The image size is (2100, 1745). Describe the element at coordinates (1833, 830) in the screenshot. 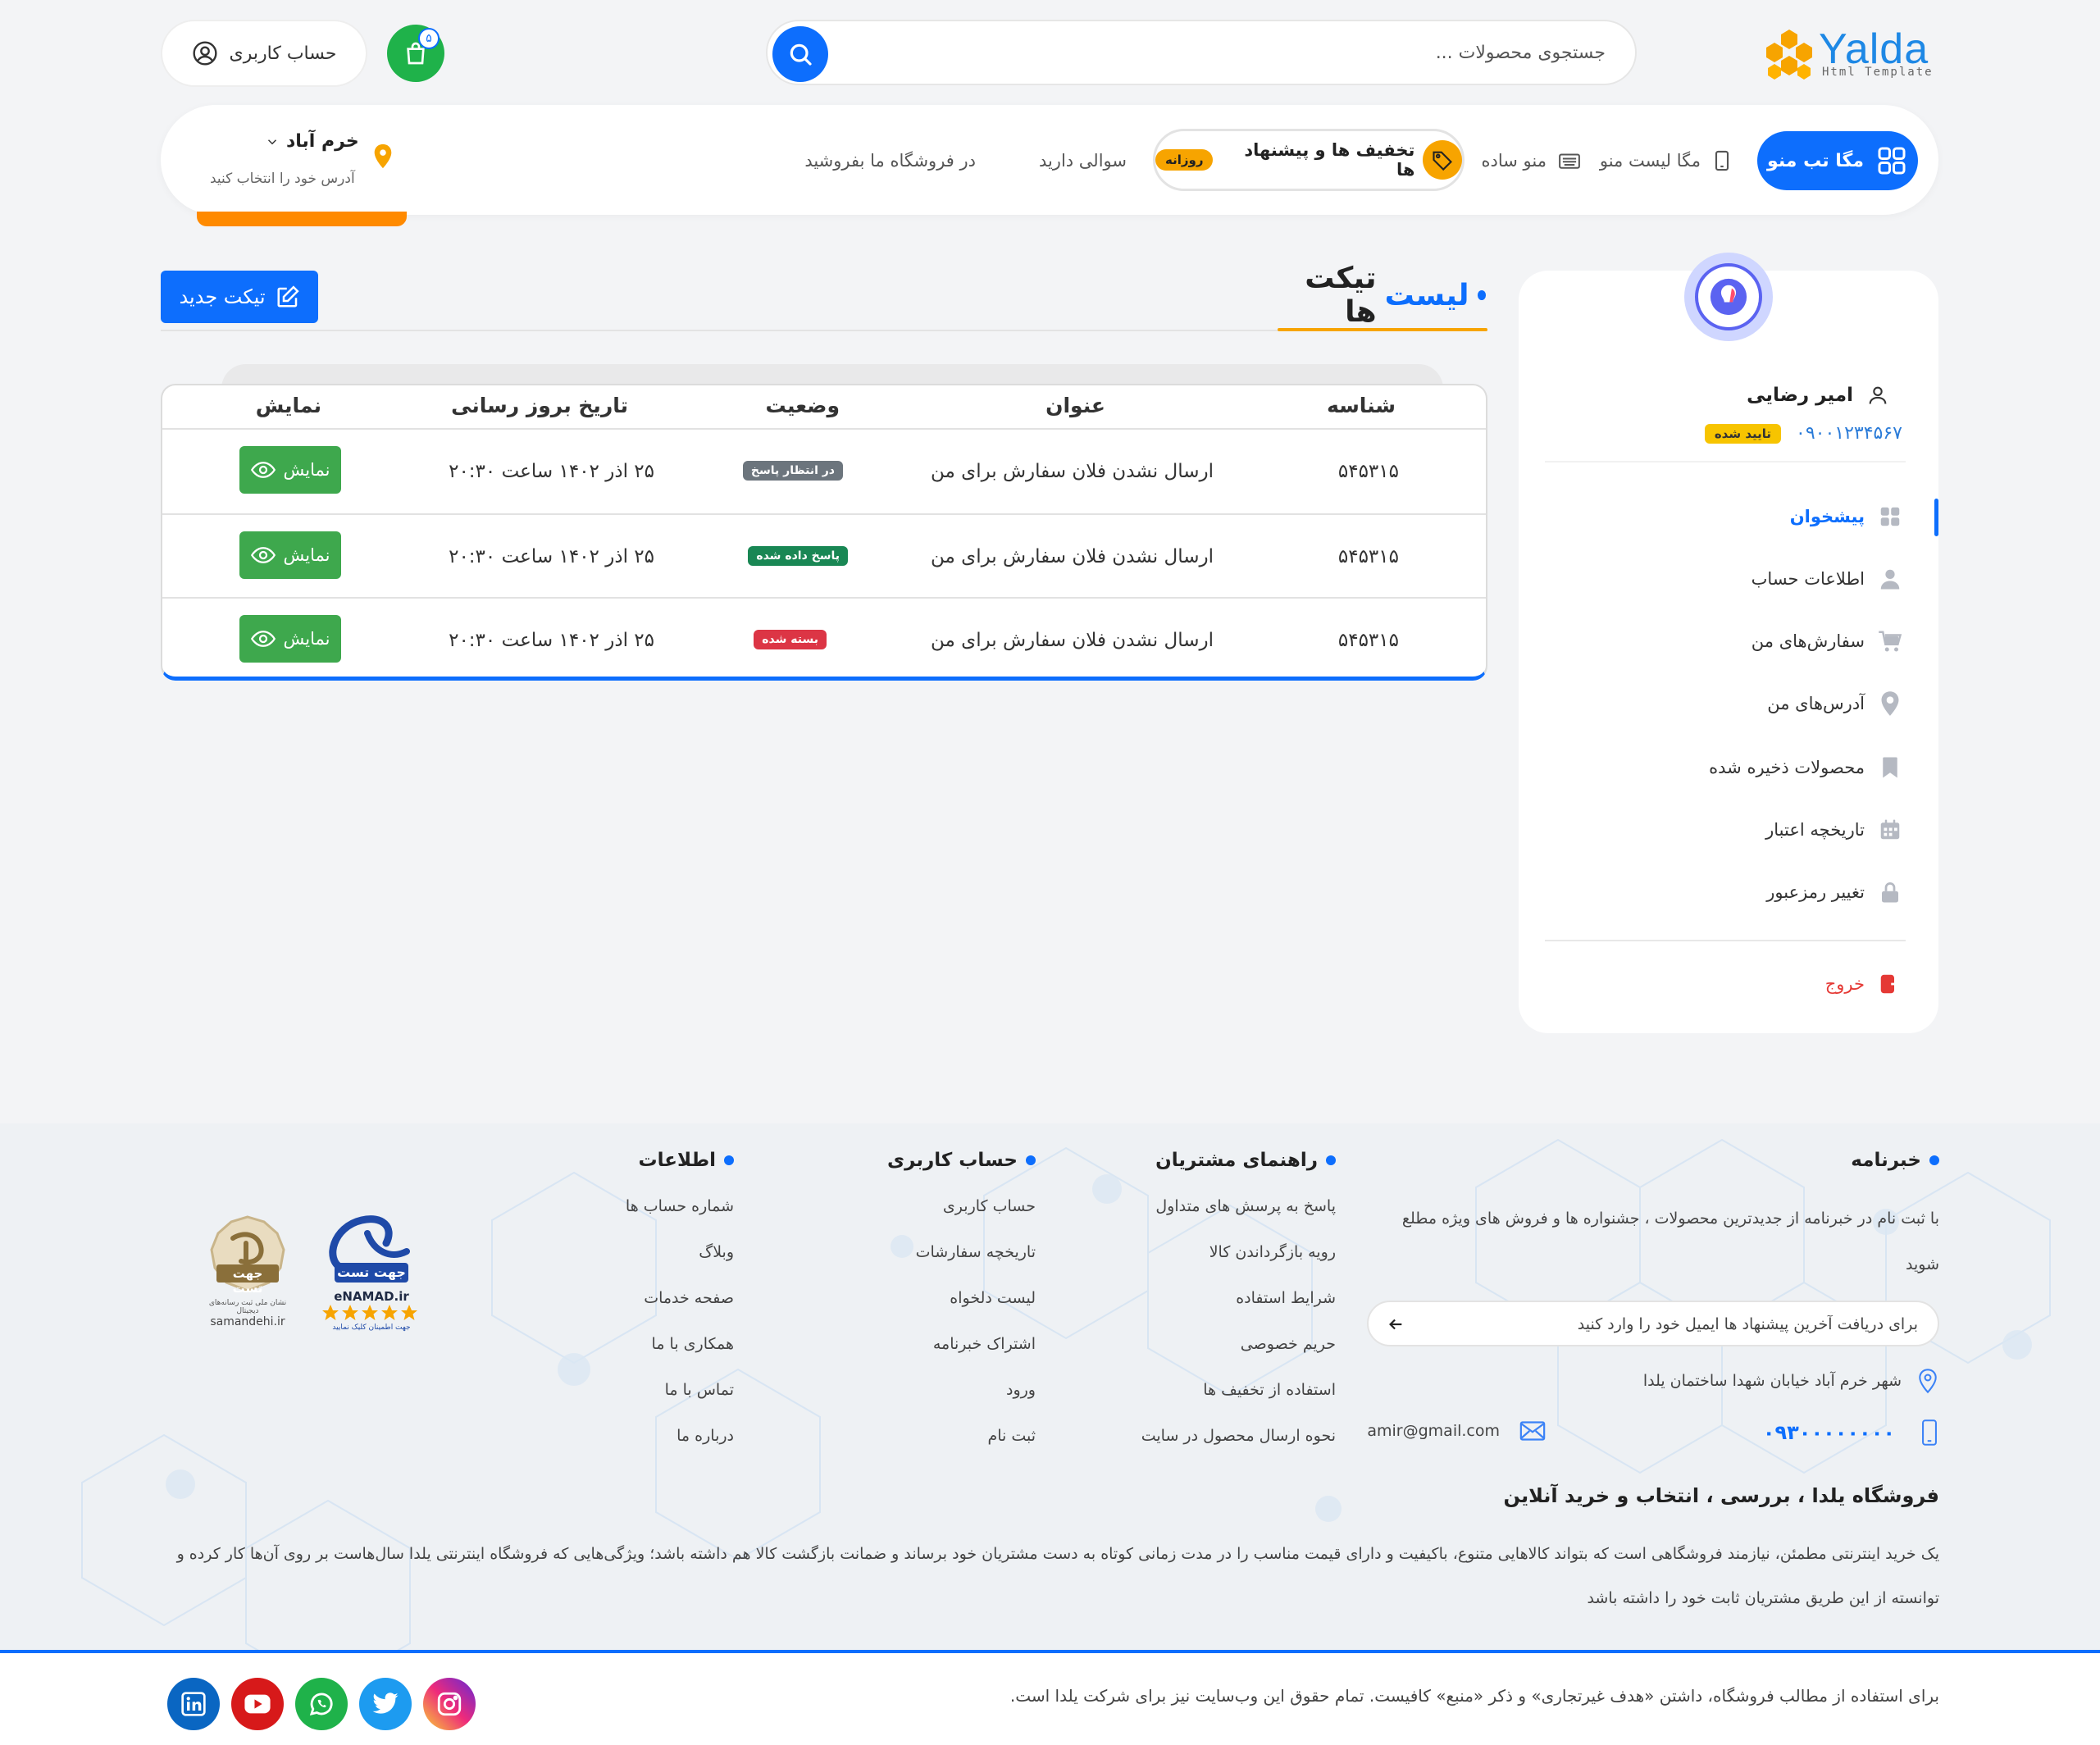

I see `sidebar-item-credit-history: تاریخچه اعتبار` at that location.